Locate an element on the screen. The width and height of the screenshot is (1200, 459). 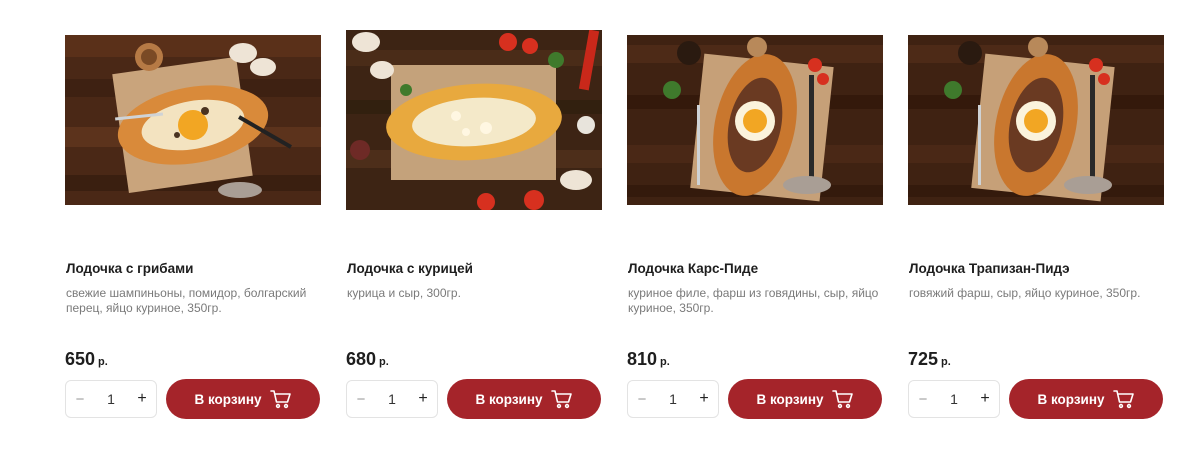
product-price: 680 р. is located at coordinates (367, 359).